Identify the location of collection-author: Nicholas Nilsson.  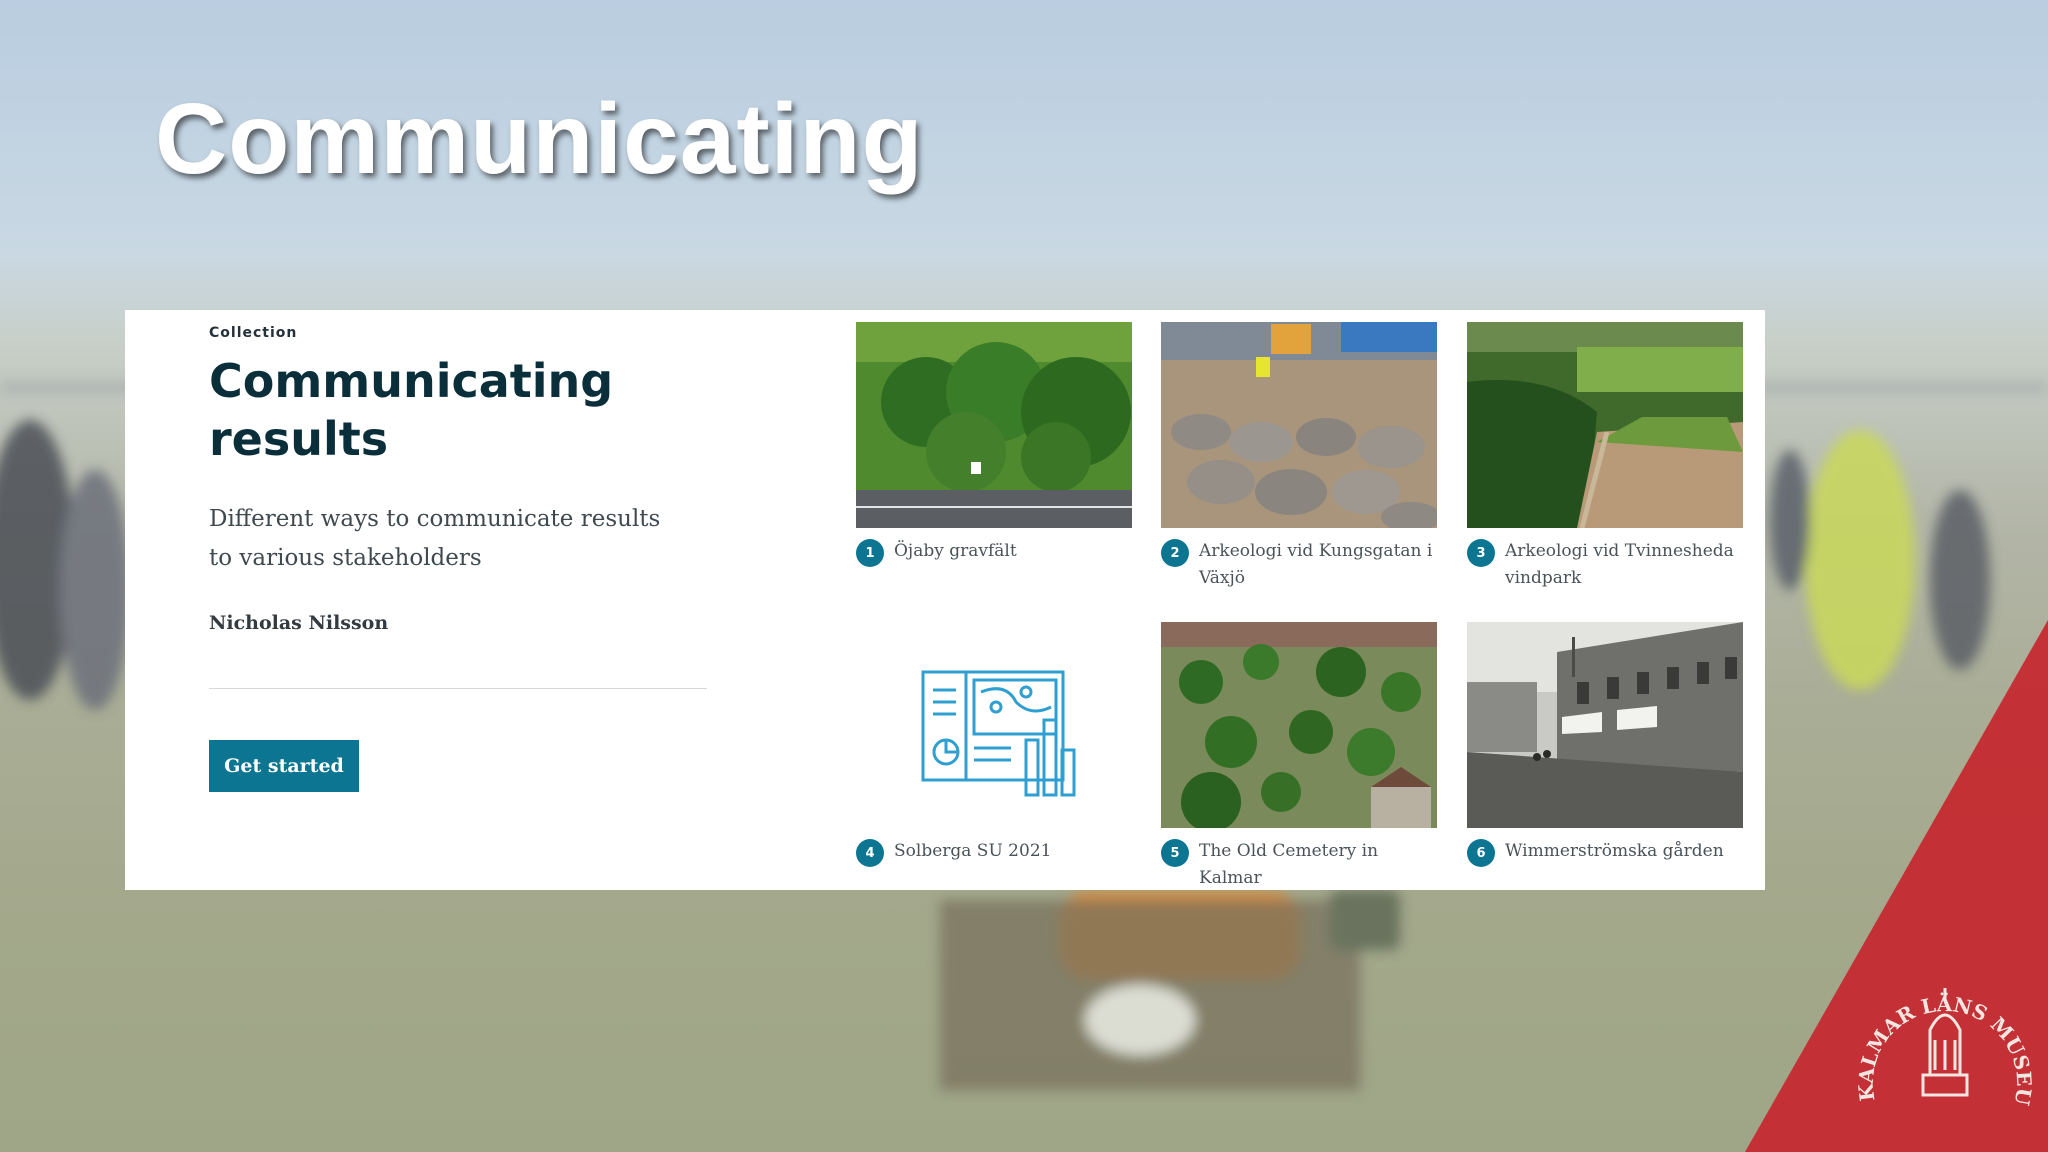
(299, 623).